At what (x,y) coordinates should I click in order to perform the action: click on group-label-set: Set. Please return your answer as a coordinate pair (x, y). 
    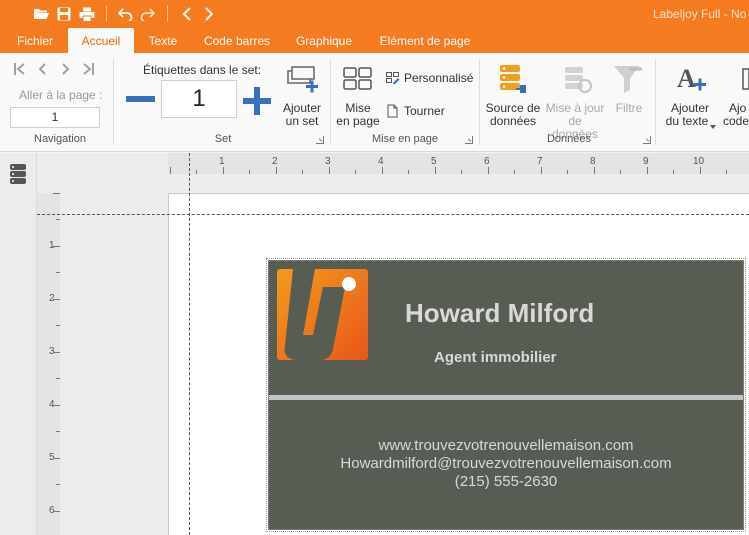
    Looking at the image, I should click on (223, 139).